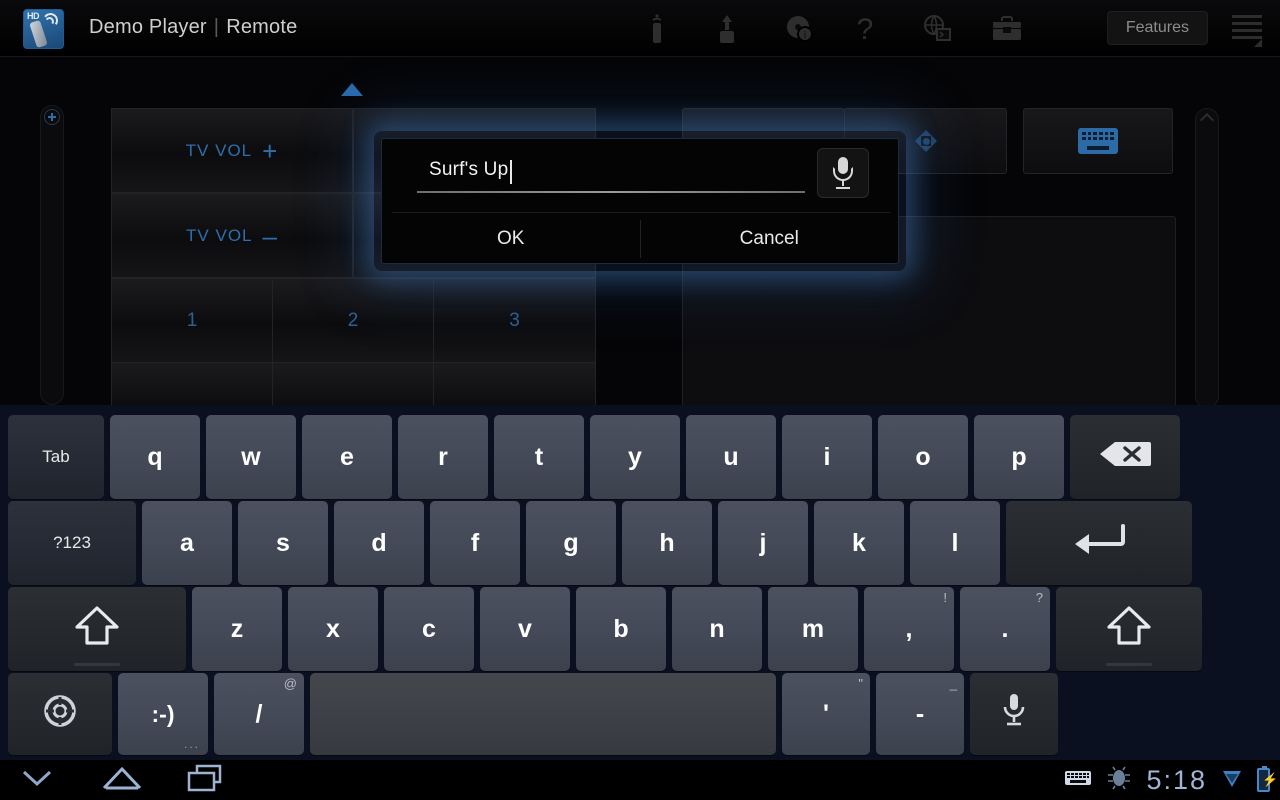  I want to click on key-label: m, so click(813, 628).